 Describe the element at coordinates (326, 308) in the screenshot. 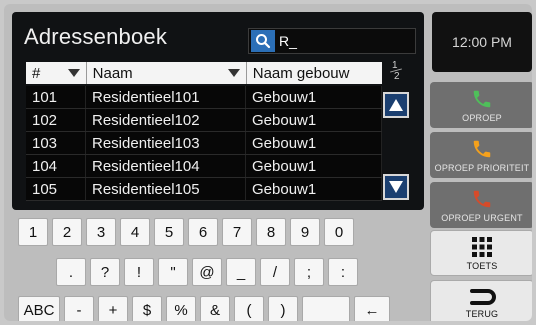

I see `key-space` at that location.